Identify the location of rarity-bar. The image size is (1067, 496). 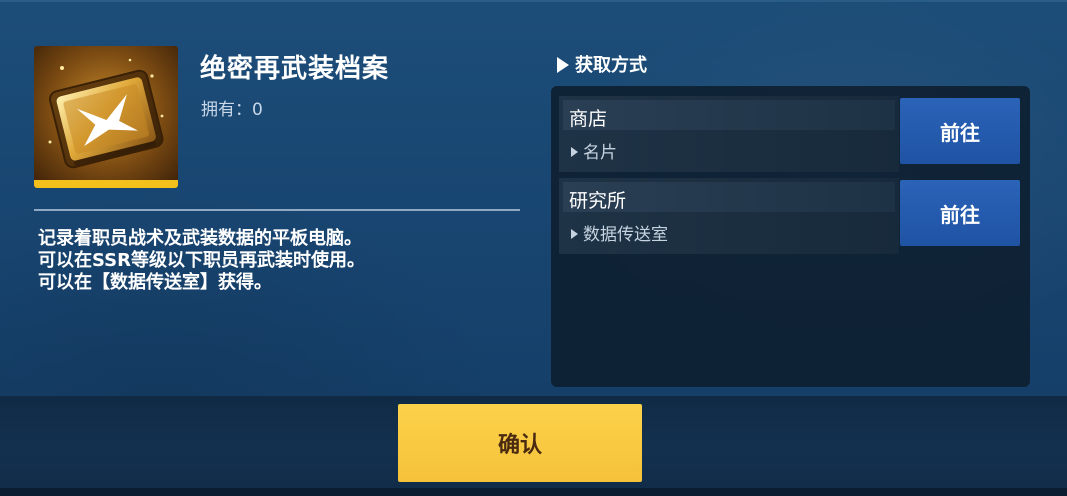
(106, 184).